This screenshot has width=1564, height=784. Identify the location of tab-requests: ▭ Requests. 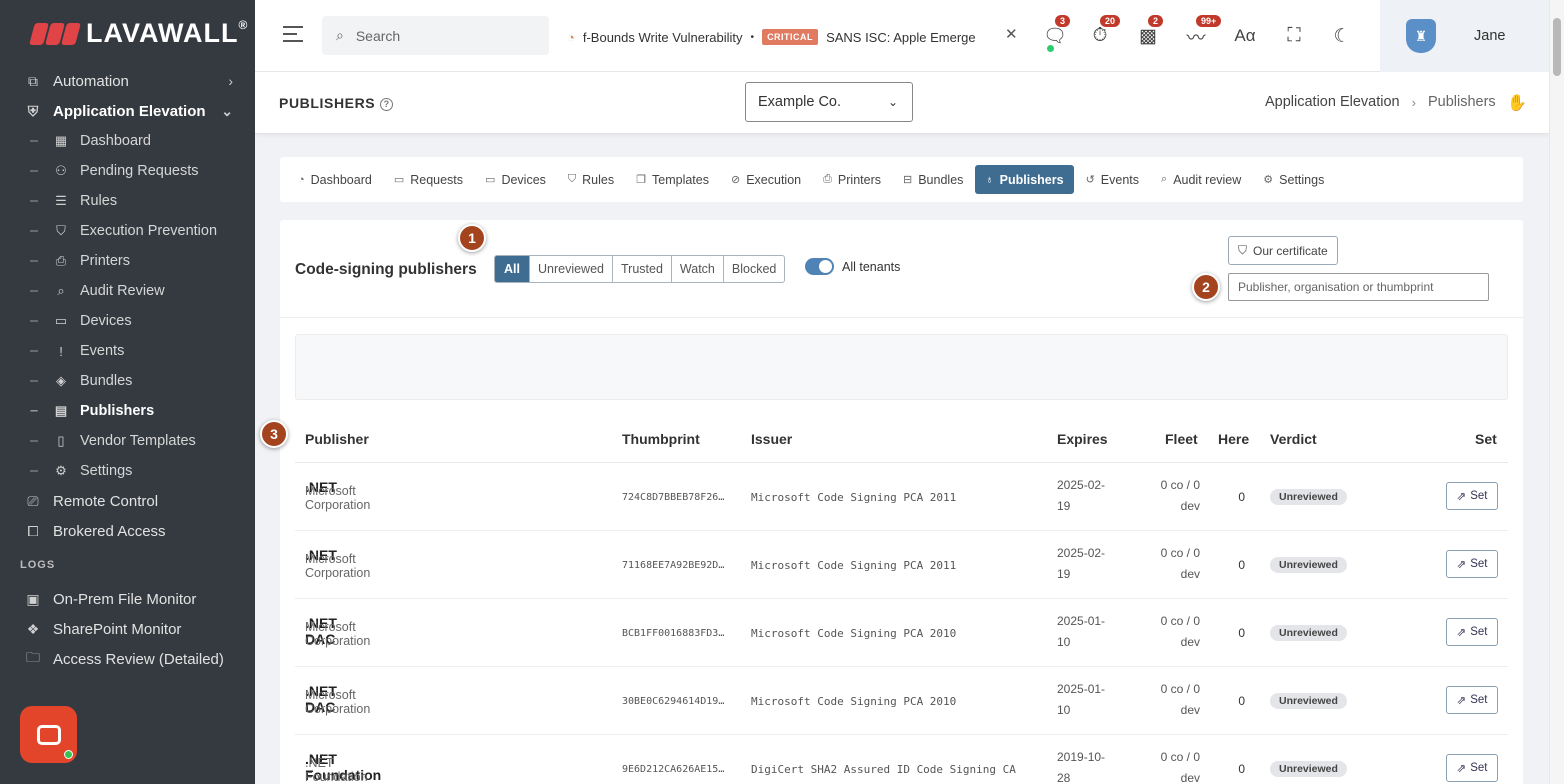
(428, 179).